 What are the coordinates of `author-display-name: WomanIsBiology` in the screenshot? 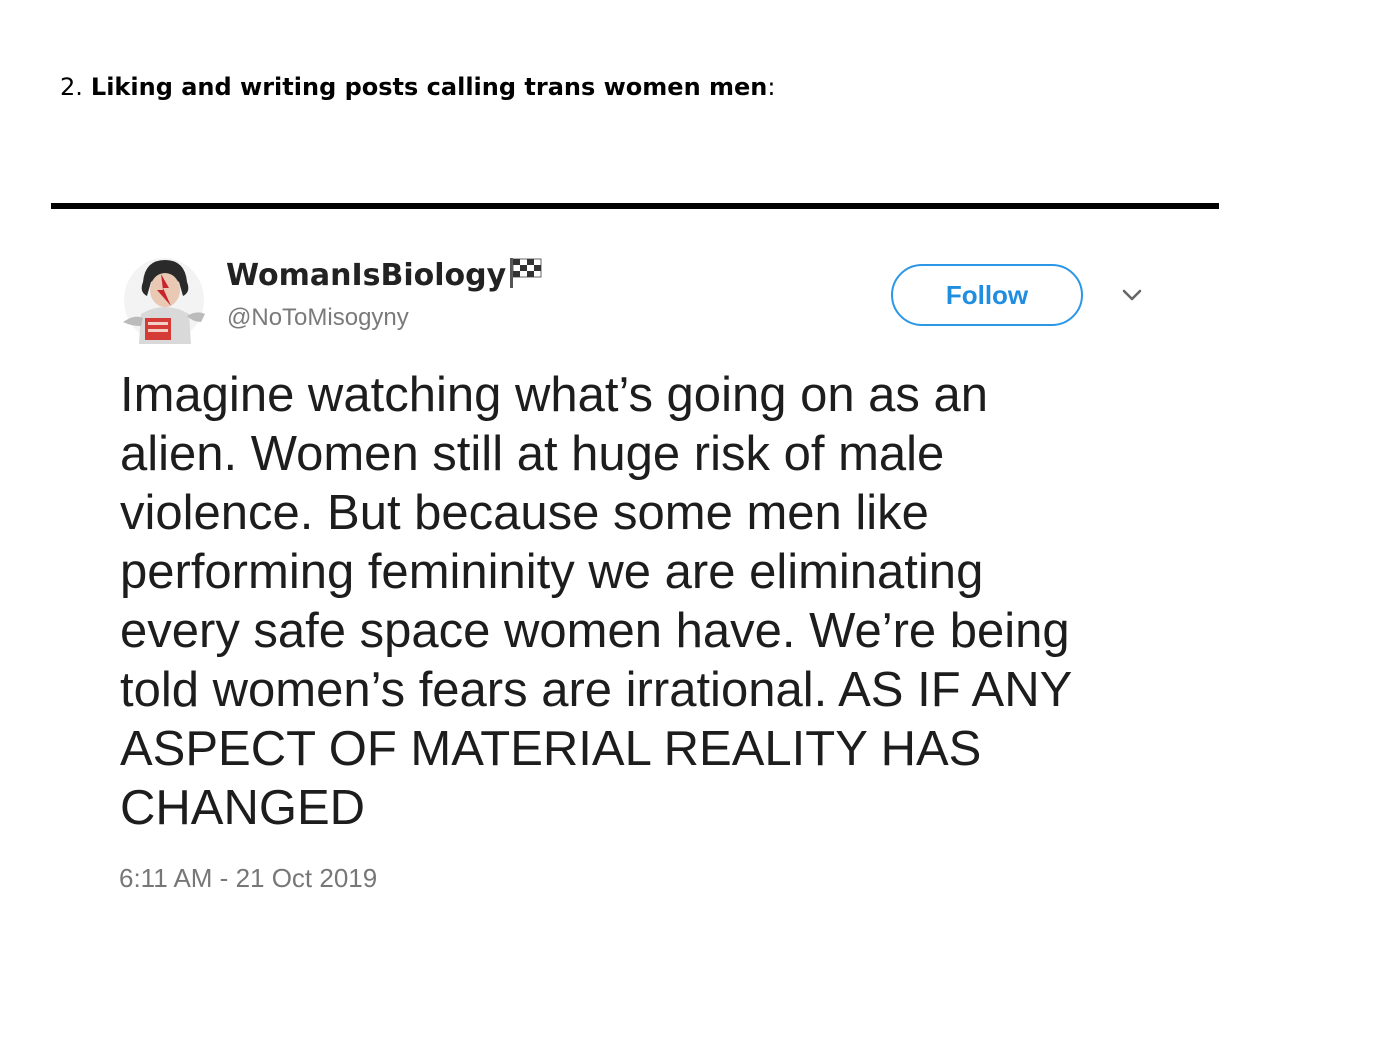 It's located at (366, 276).